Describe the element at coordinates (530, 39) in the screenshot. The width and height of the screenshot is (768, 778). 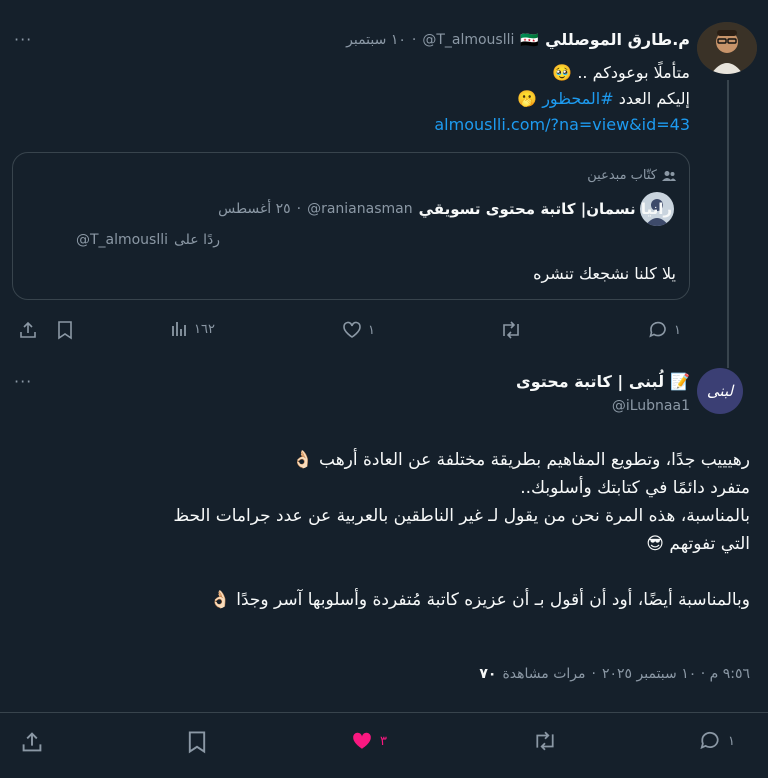
I see `flag-icon: 🇸🇾` at that location.